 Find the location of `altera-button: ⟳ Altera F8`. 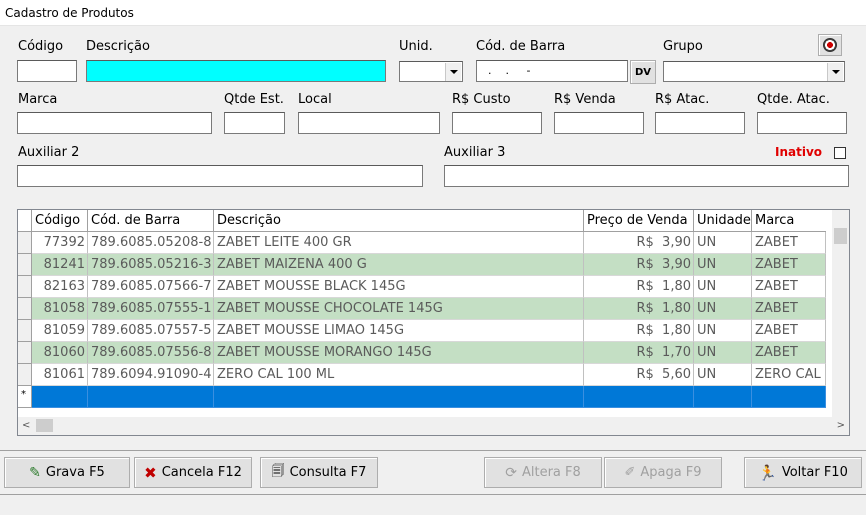

altera-button: ⟳ Altera F8 is located at coordinates (543, 472).